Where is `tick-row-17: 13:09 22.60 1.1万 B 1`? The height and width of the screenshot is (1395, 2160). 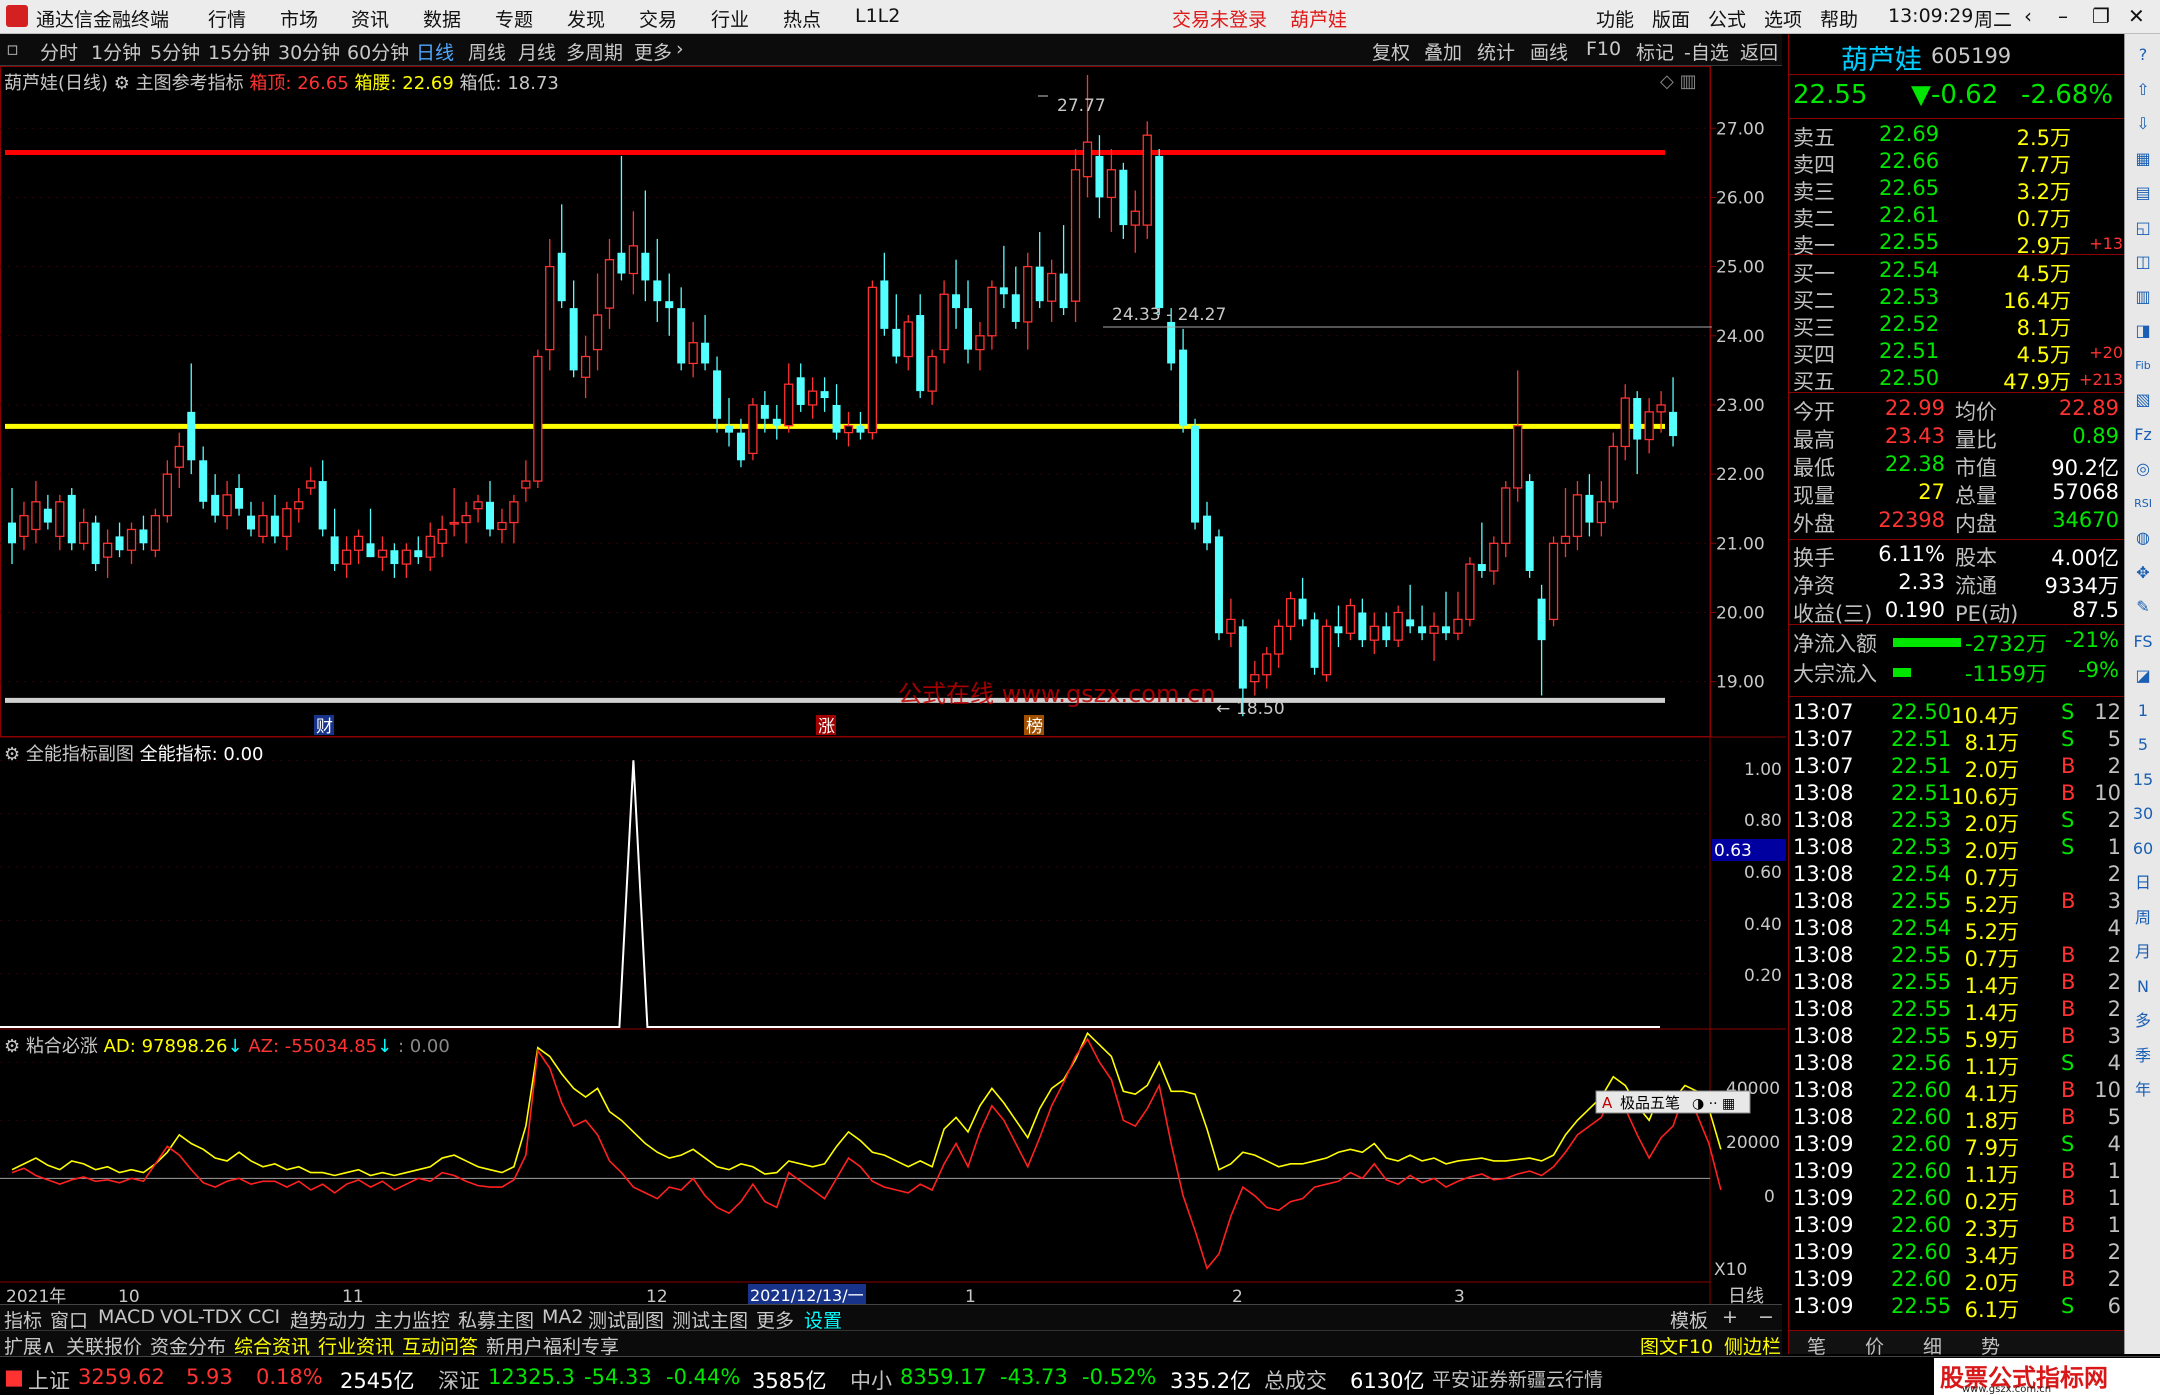
tick-row-17: 13:09 22.60 1.1万 B 1 is located at coordinates (1957, 1173).